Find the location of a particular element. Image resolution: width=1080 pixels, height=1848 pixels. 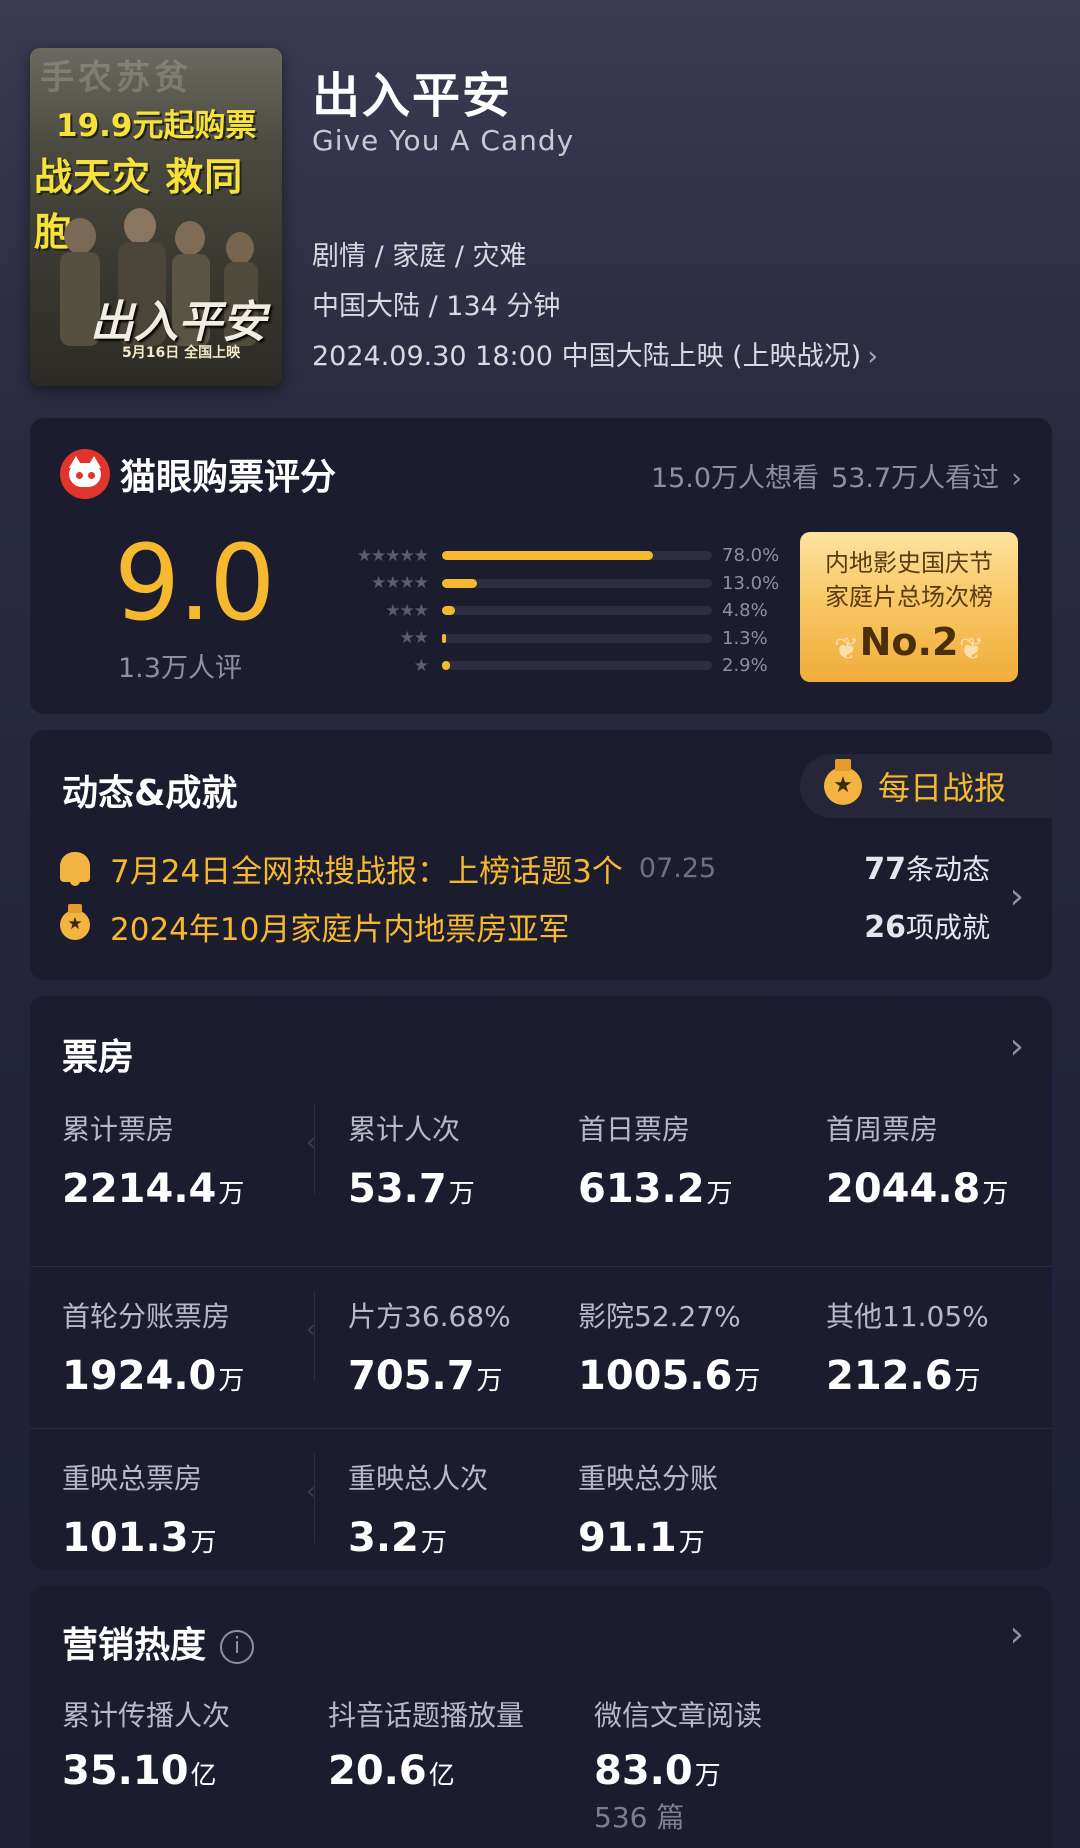

achievement-count: 26项成就 is located at coordinates (927, 926).